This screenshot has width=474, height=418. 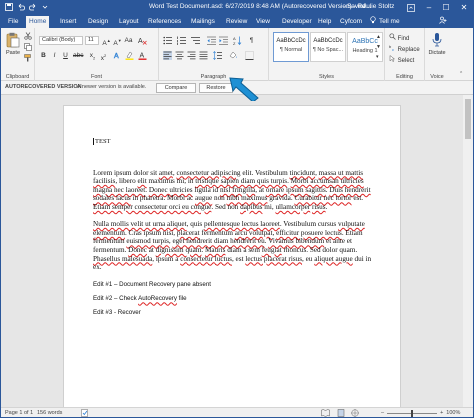 I want to click on compare-button: Compare, so click(x=176, y=88).